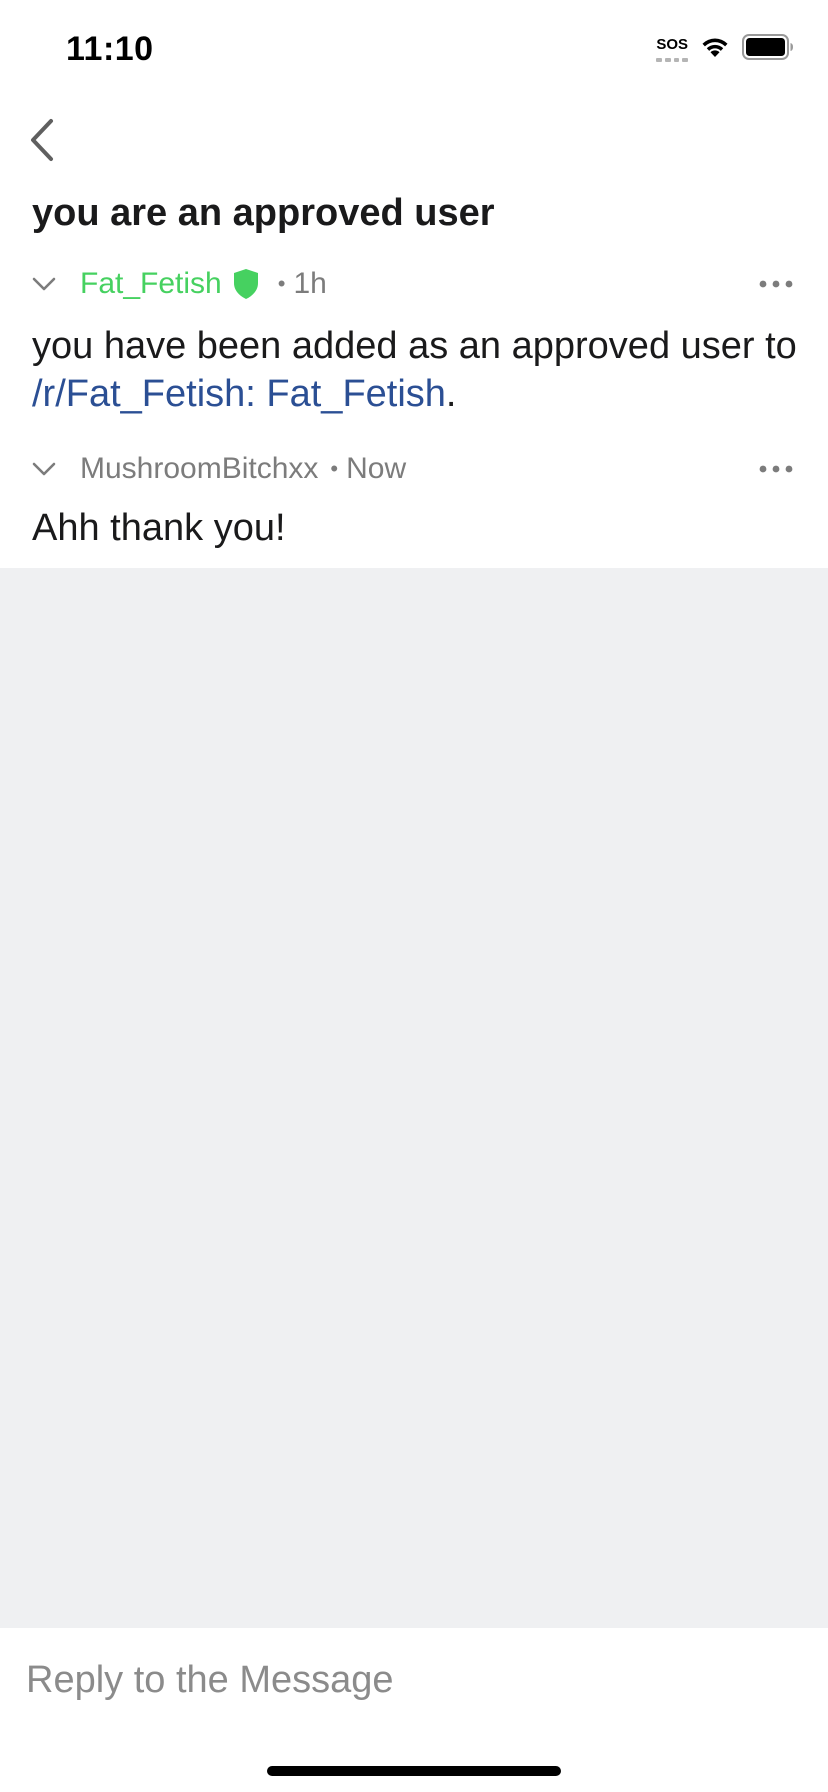  Describe the element at coordinates (263, 213) in the screenshot. I see `thread-subject: you are an approved user` at that location.